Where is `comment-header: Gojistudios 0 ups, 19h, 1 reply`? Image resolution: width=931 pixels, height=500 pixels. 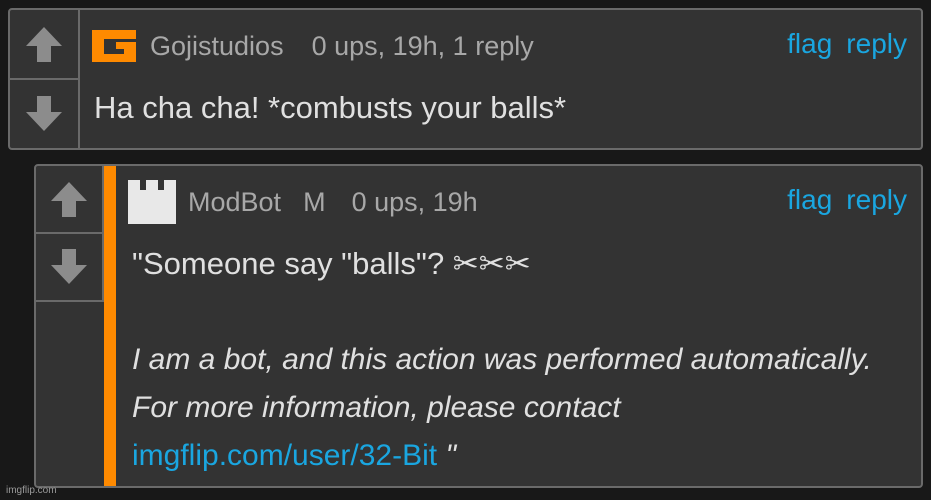
comment-header: Gojistudios 0 ups, 19h, 1 reply is located at coordinates (311, 46).